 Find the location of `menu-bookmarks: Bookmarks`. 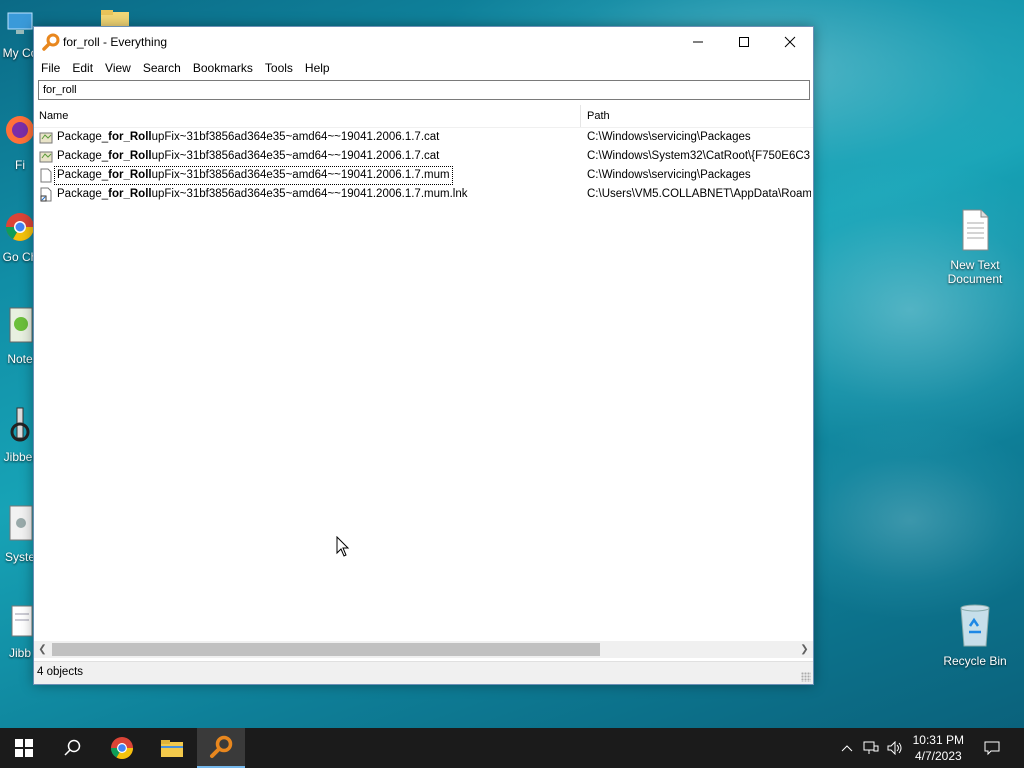

menu-bookmarks: Bookmarks is located at coordinates (223, 68).